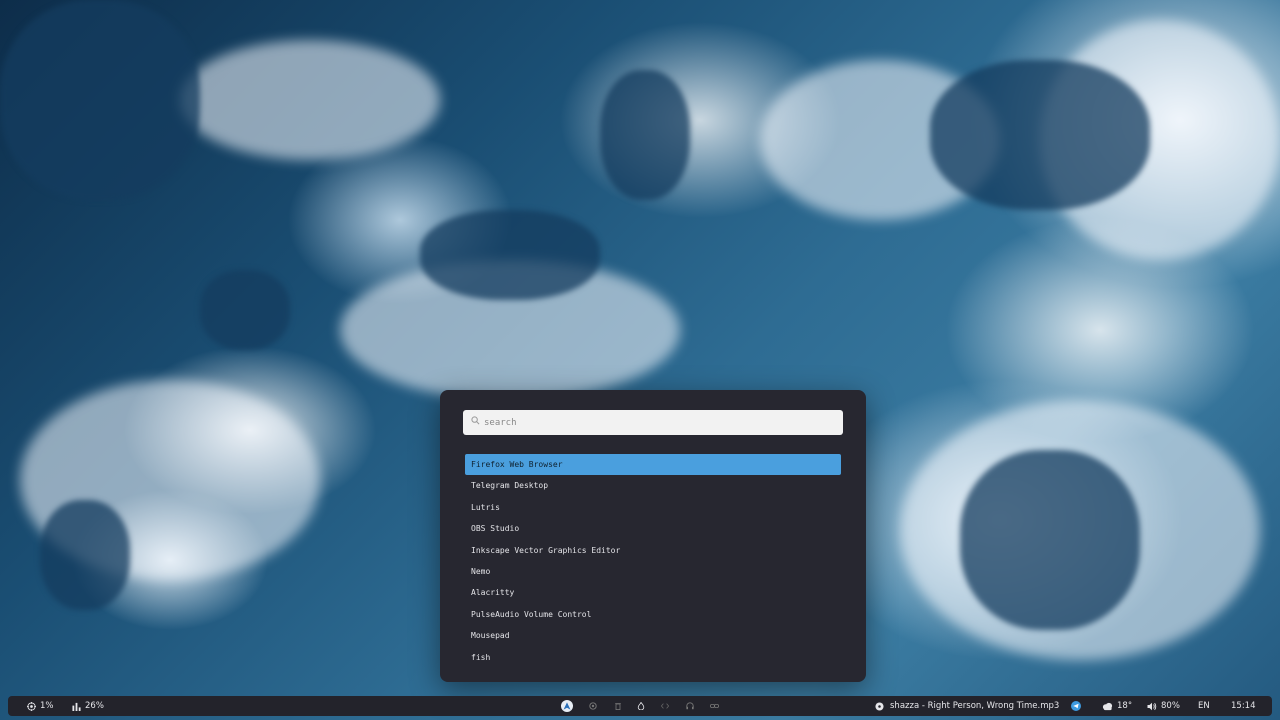  Describe the element at coordinates (653, 571) in the screenshot. I see `app-list-item: Nemo` at that location.